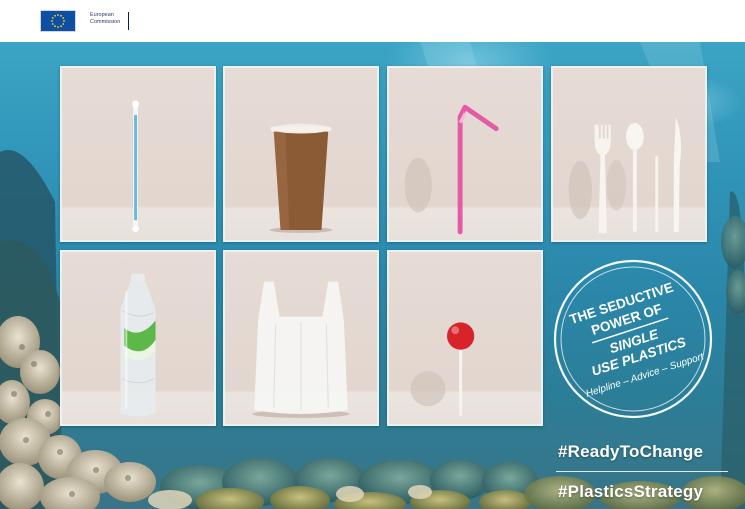 Image resolution: width=745 pixels, height=509 pixels. What do you see at coordinates (642, 471) in the screenshot?
I see `hashtag-divider` at bounding box center [642, 471].